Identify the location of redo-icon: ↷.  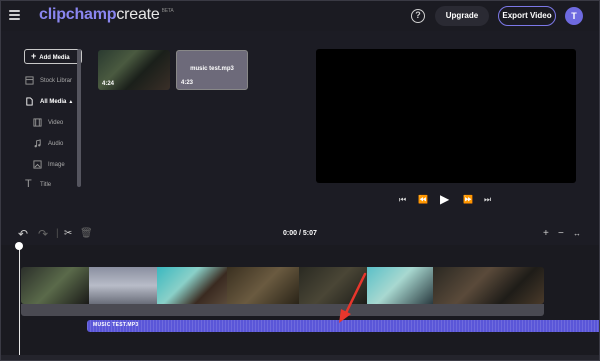
(43, 234).